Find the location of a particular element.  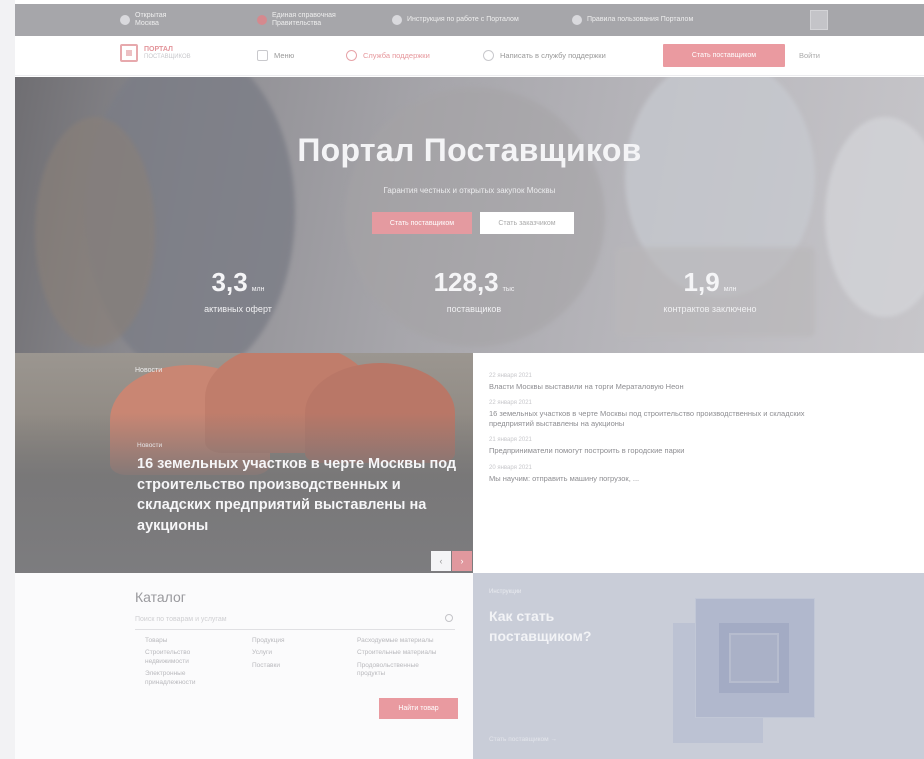

catalog-column: Продукция Услуги Поставки is located at coordinates (302, 655).